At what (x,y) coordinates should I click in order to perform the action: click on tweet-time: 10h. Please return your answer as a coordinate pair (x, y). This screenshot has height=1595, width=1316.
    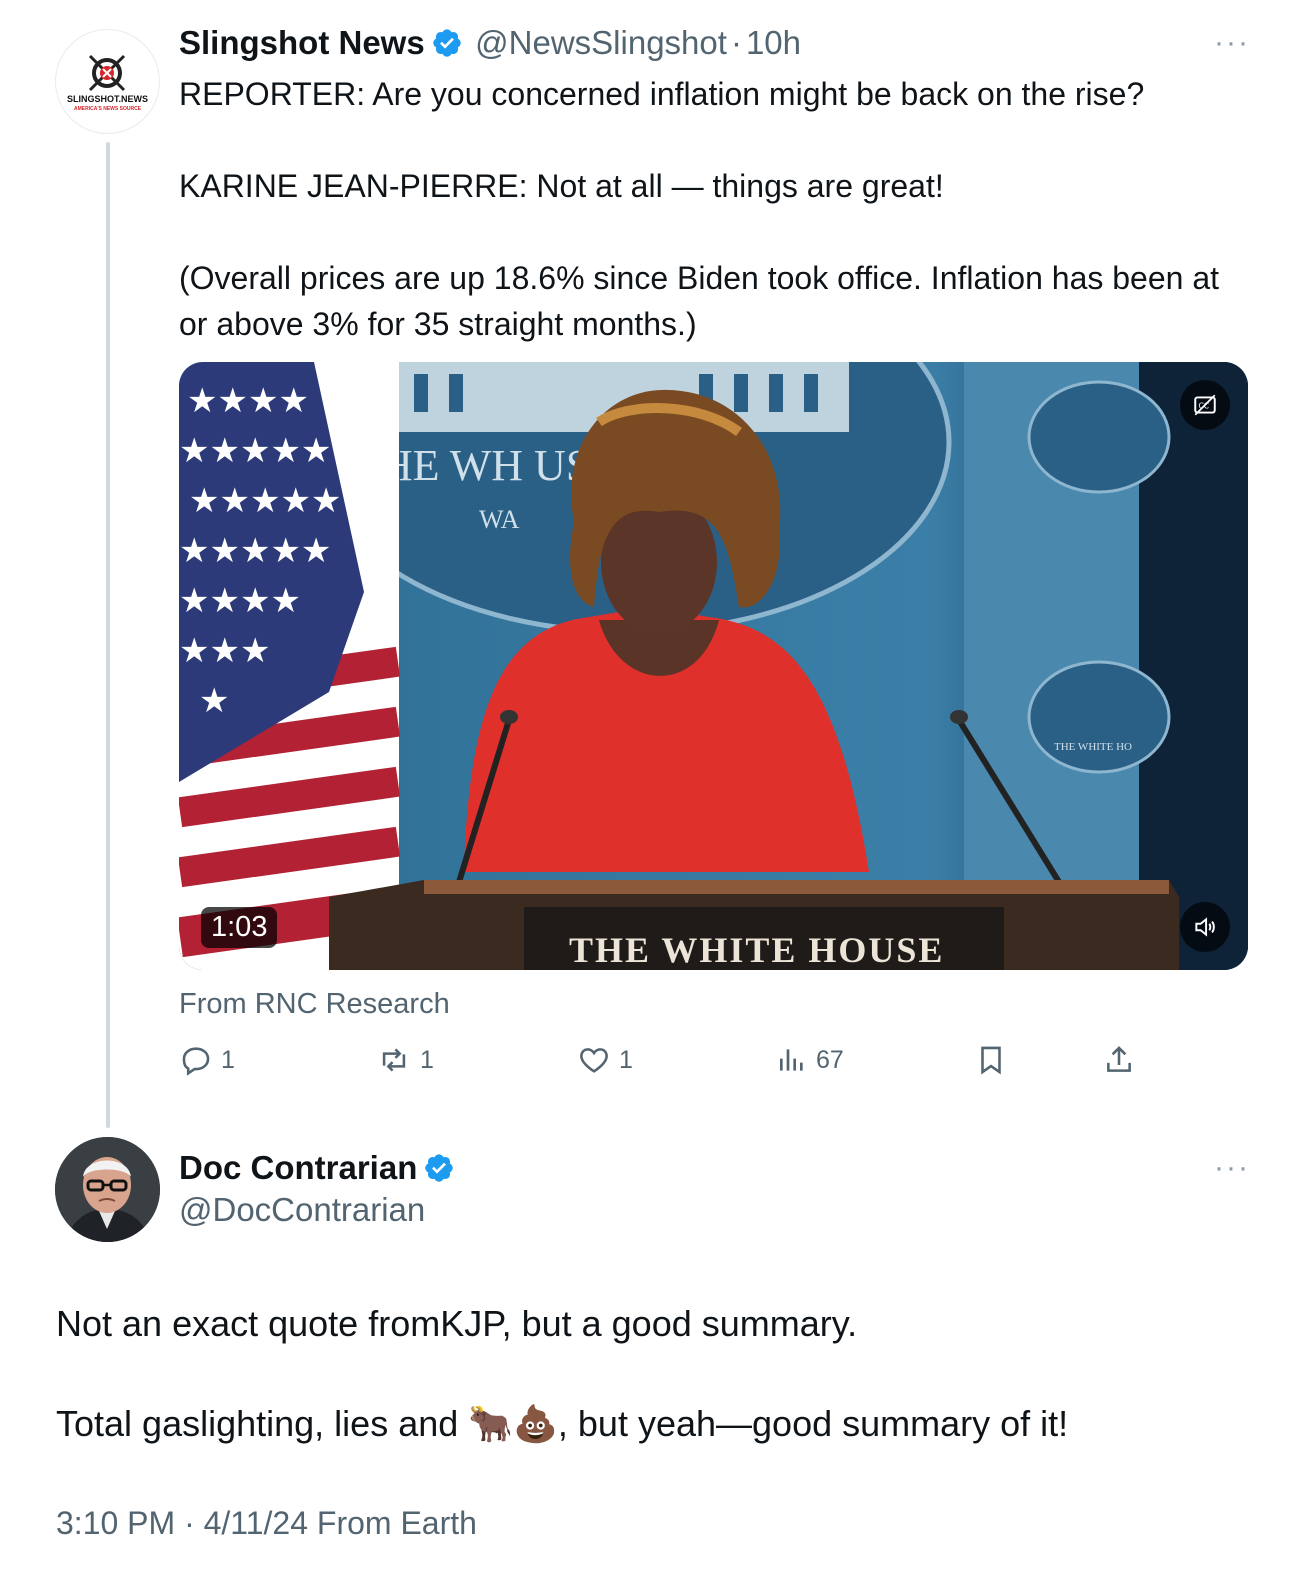
    Looking at the image, I should click on (773, 42).